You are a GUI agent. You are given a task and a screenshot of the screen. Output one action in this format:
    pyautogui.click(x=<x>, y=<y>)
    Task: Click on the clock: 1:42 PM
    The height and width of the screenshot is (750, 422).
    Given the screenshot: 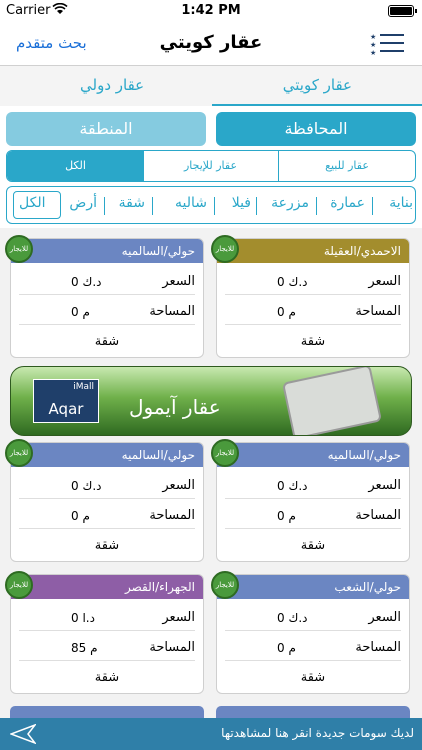 What is the action you would take?
    pyautogui.click(x=211, y=10)
    